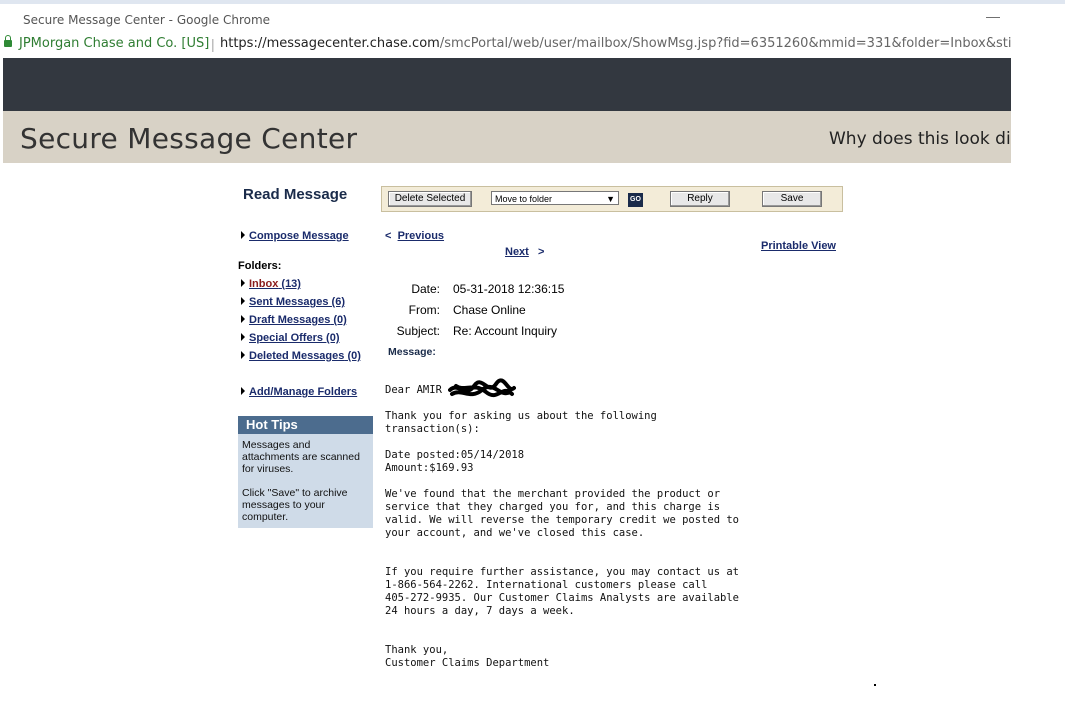  I want to click on message-paragraph: Date posted:05/14/2018 Amount:$169.93, so click(455, 461).